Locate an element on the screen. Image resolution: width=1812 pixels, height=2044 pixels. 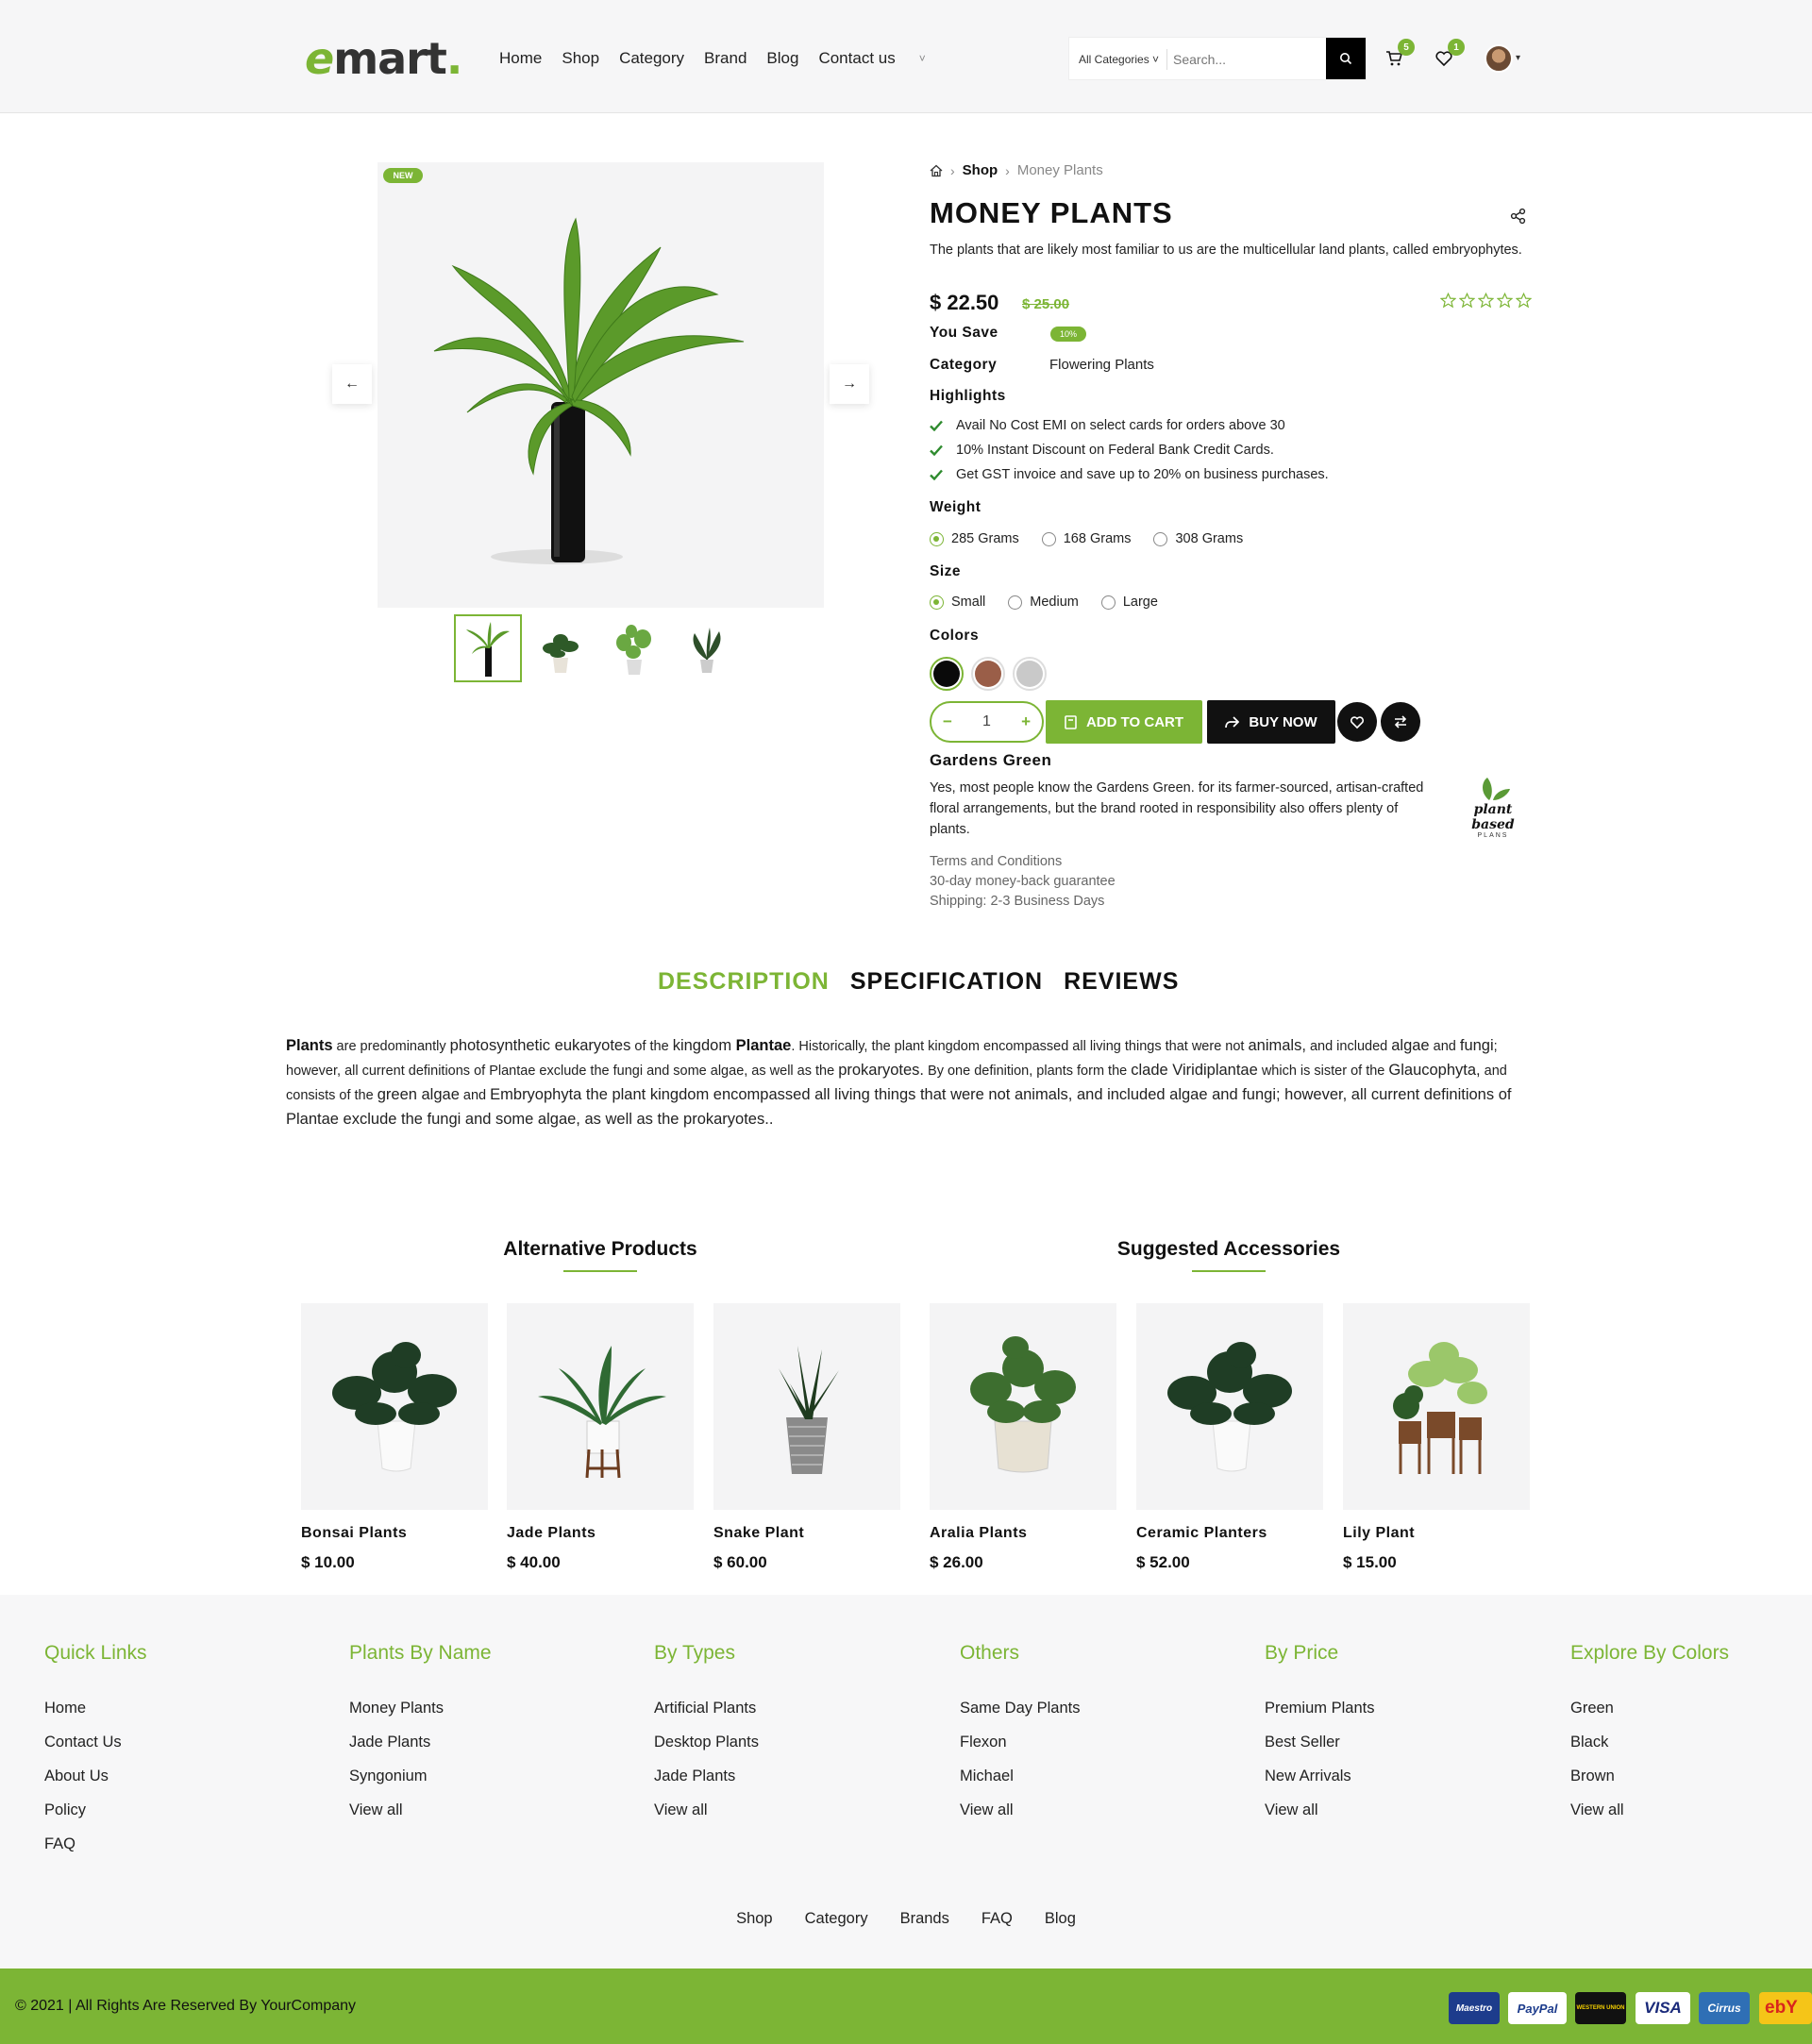
tab-description: DESCRIPTION is located at coordinates (744, 982).